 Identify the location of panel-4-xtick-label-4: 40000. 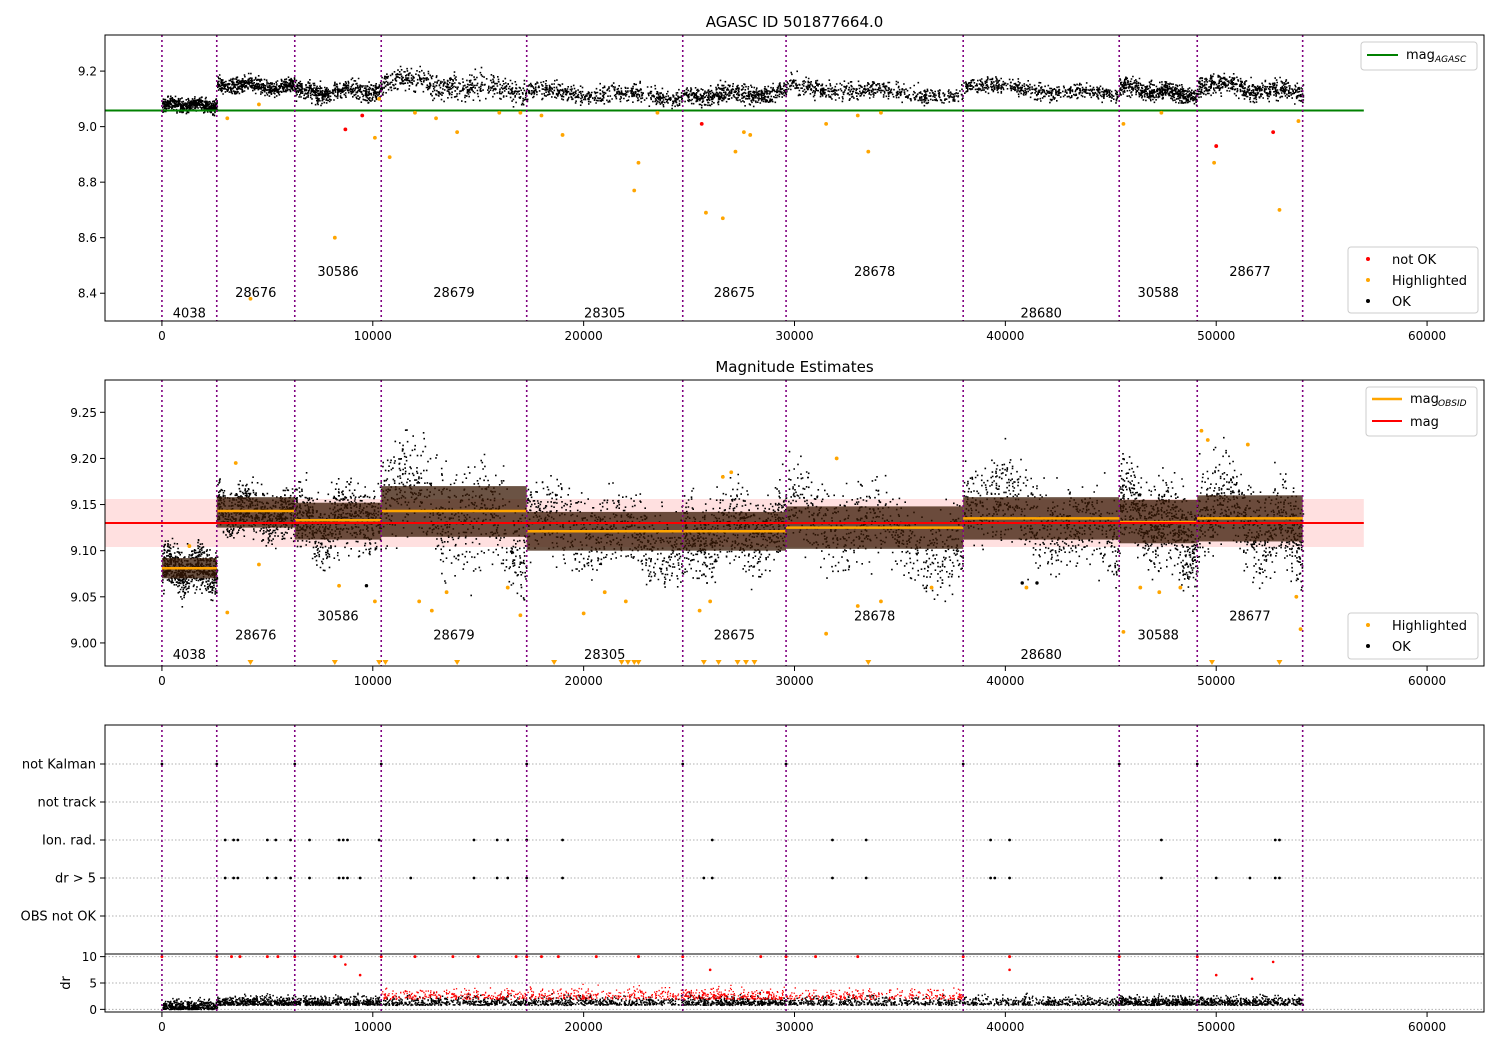
(1005, 1027).